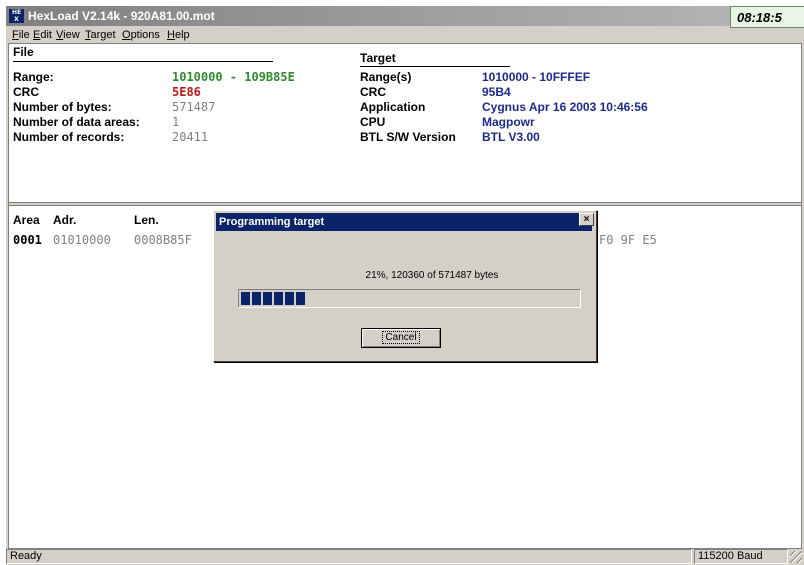 This screenshot has height=565, width=804. Describe the element at coordinates (121, 16) in the screenshot. I see `window-title: HexLoad V2.14k - 920A81.00.mot` at that location.